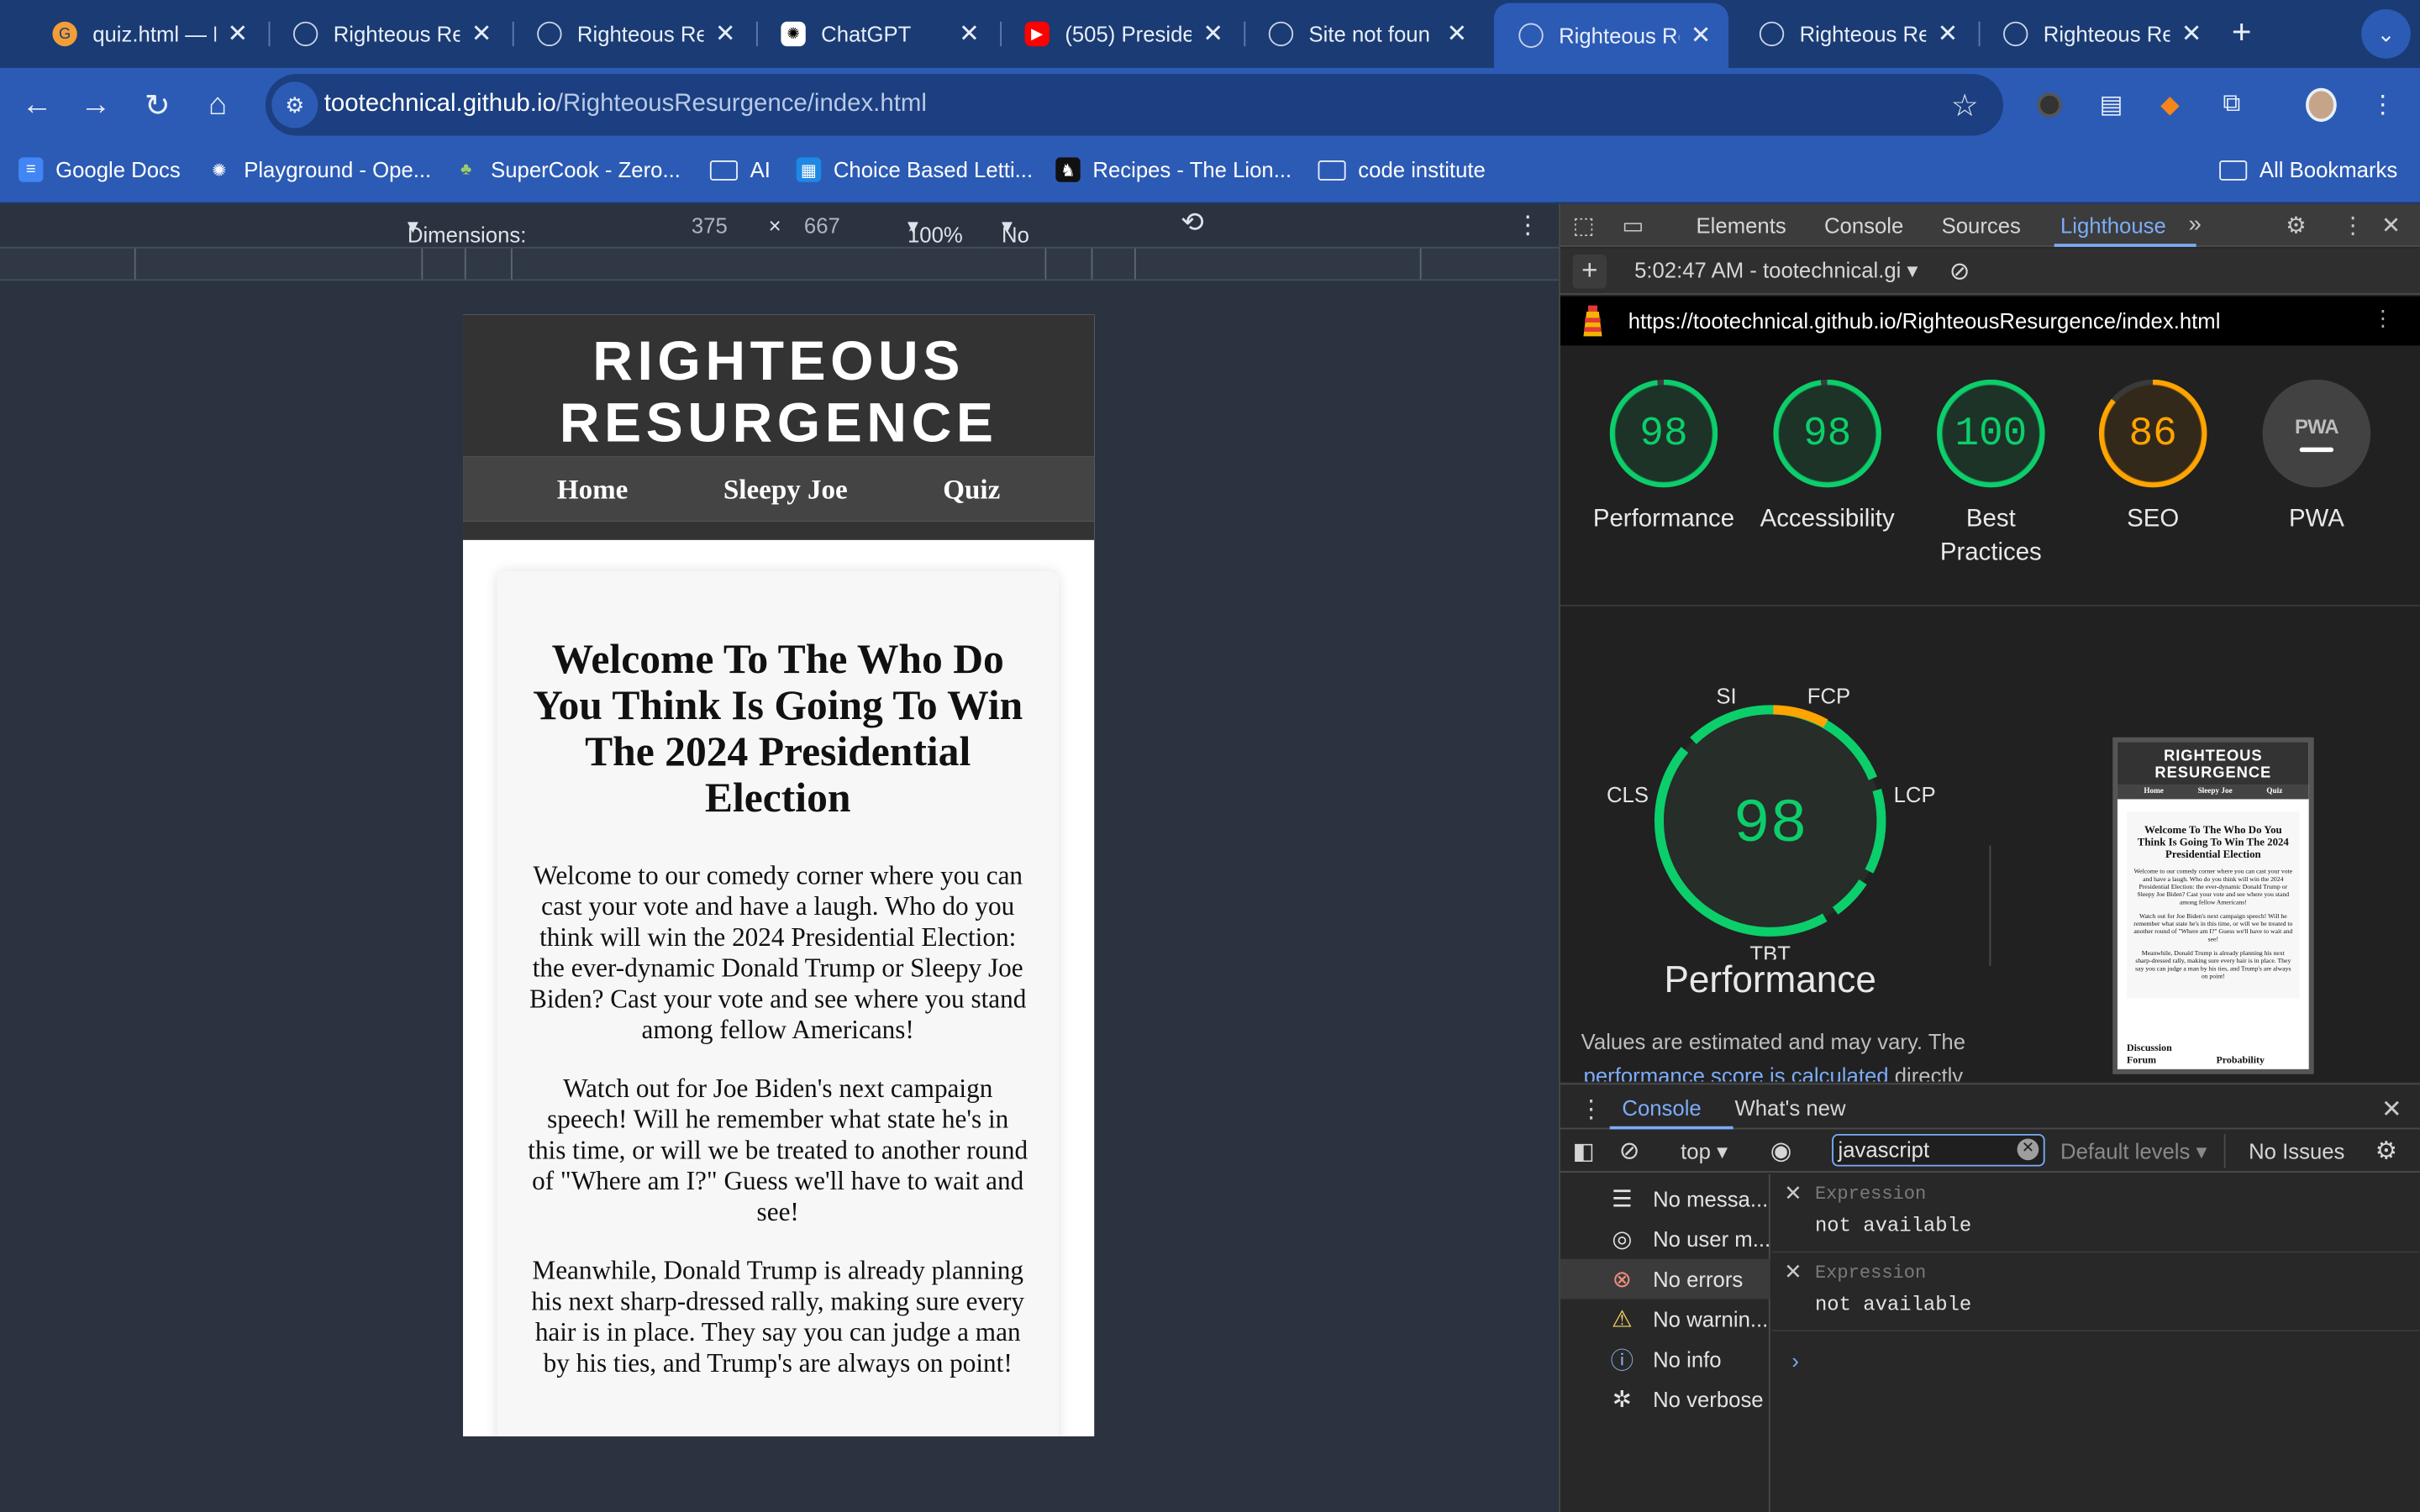 This screenshot has height=1512, width=2420. I want to click on live-expression-eye-icon: ◉, so click(1781, 1151).